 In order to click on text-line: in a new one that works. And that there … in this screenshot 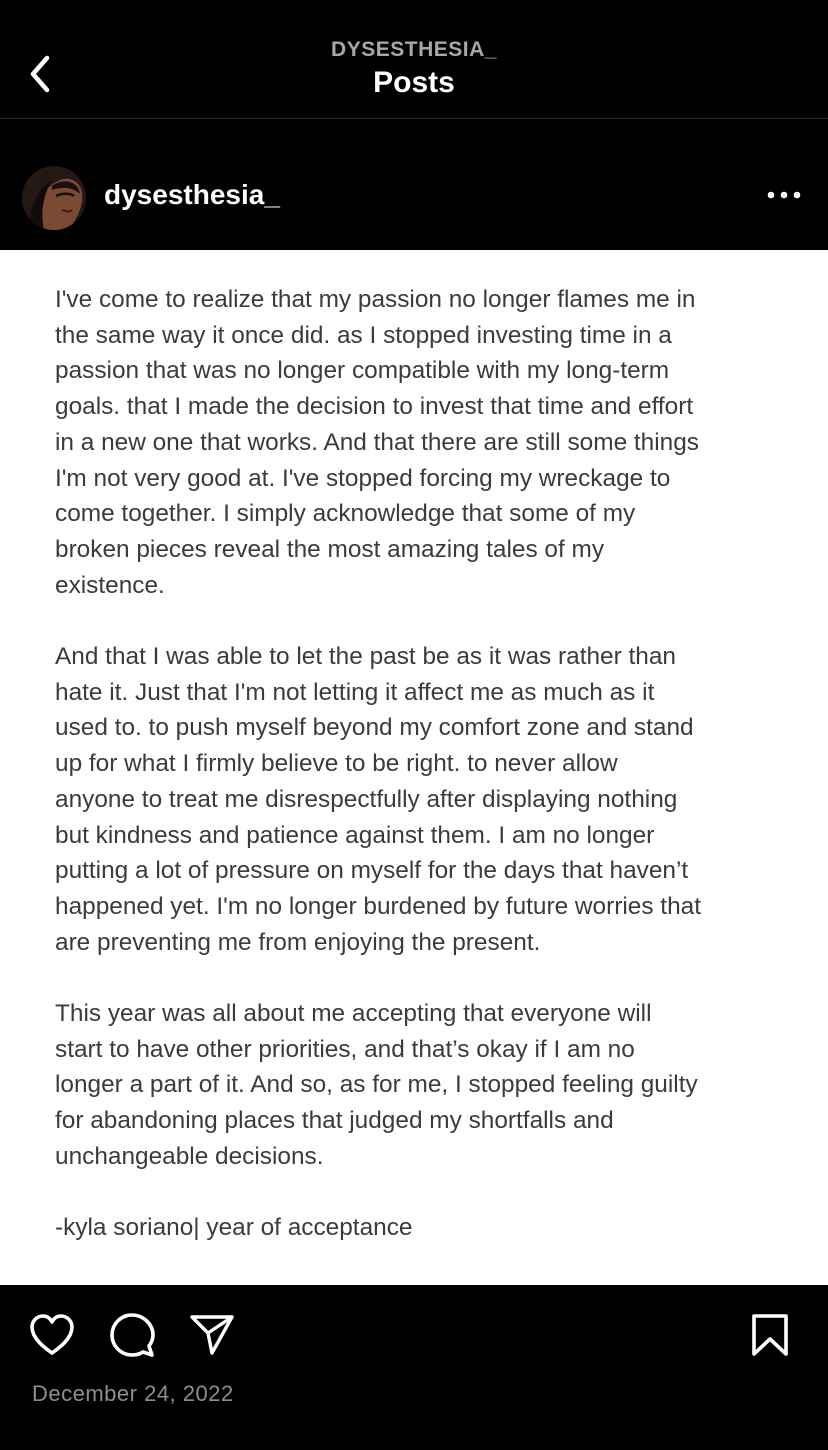, I will do `click(377, 442)`.